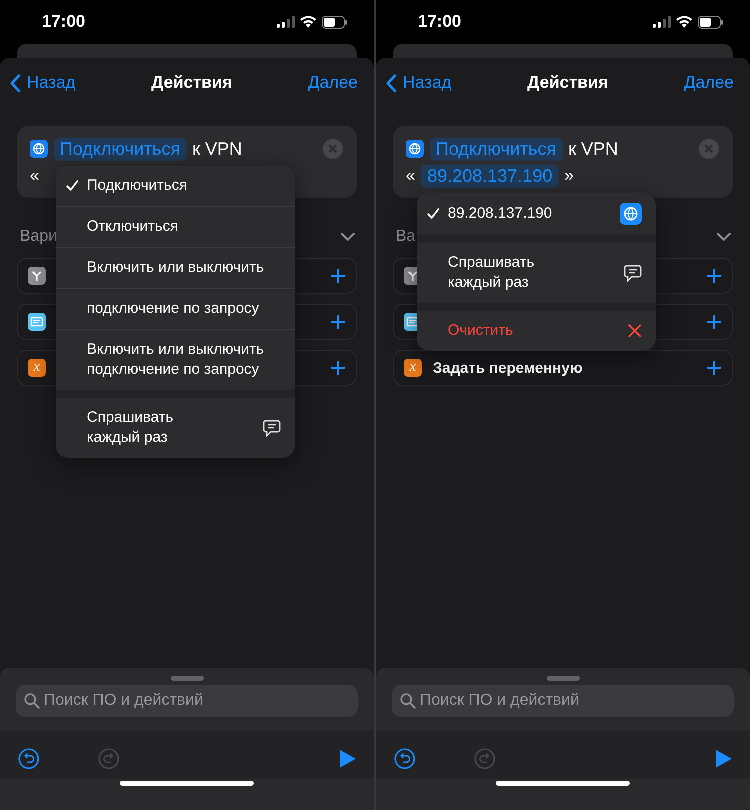 Image resolution: width=750 pixels, height=810 pixels. I want to click on menu-item-label: подключение по запросу, so click(173, 309).